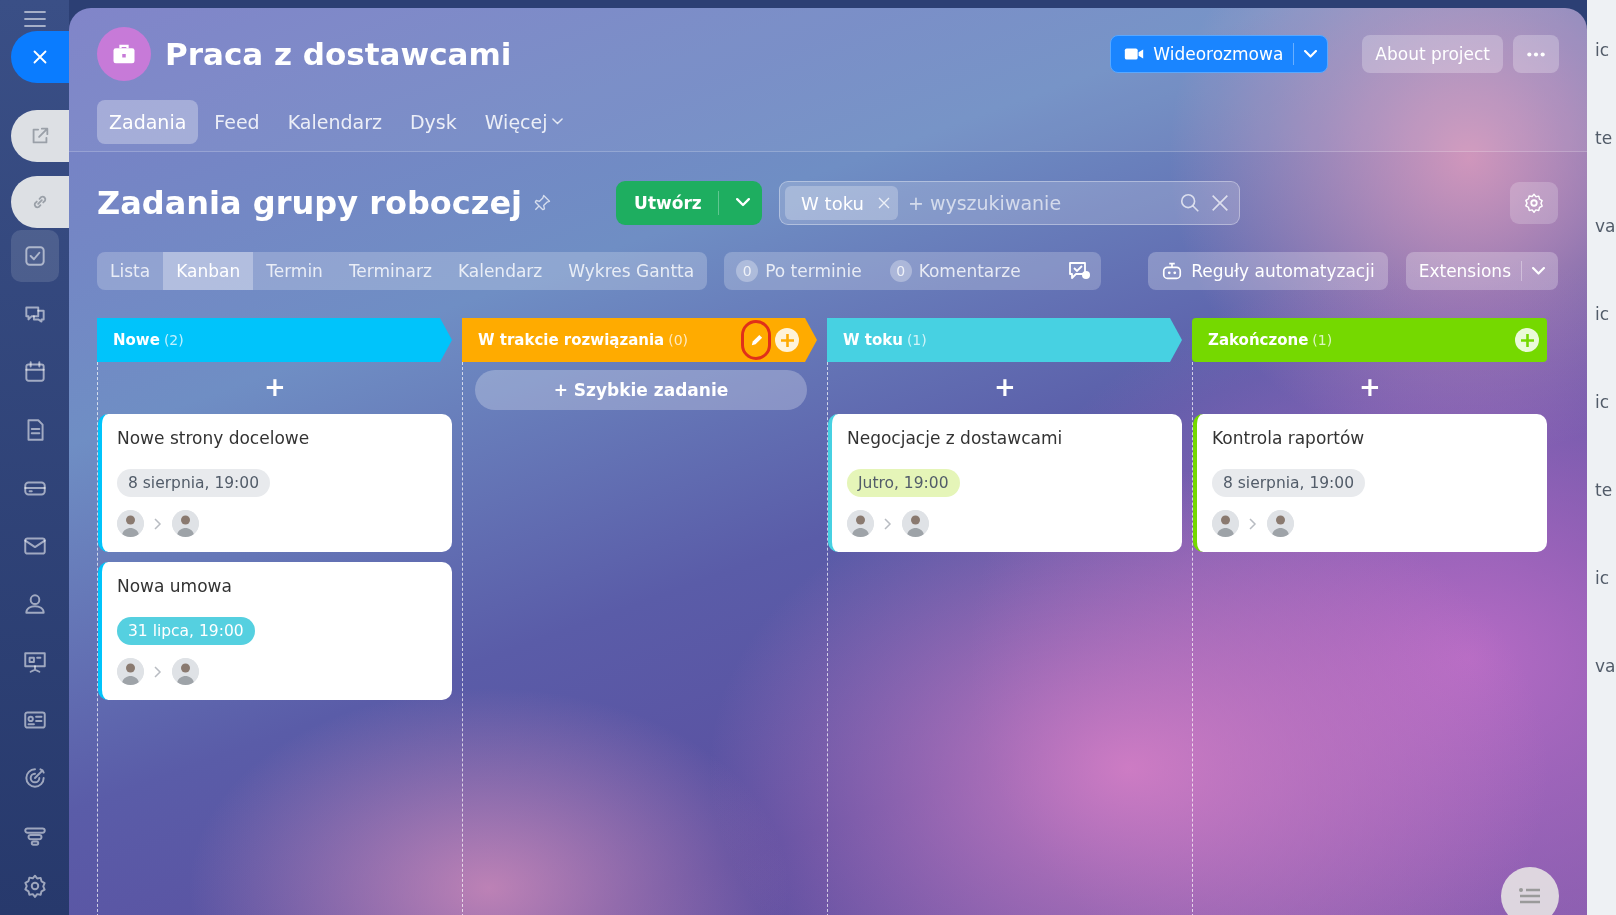 The width and height of the screenshot is (1616, 915). I want to click on column-title: Nowe, so click(136, 340).